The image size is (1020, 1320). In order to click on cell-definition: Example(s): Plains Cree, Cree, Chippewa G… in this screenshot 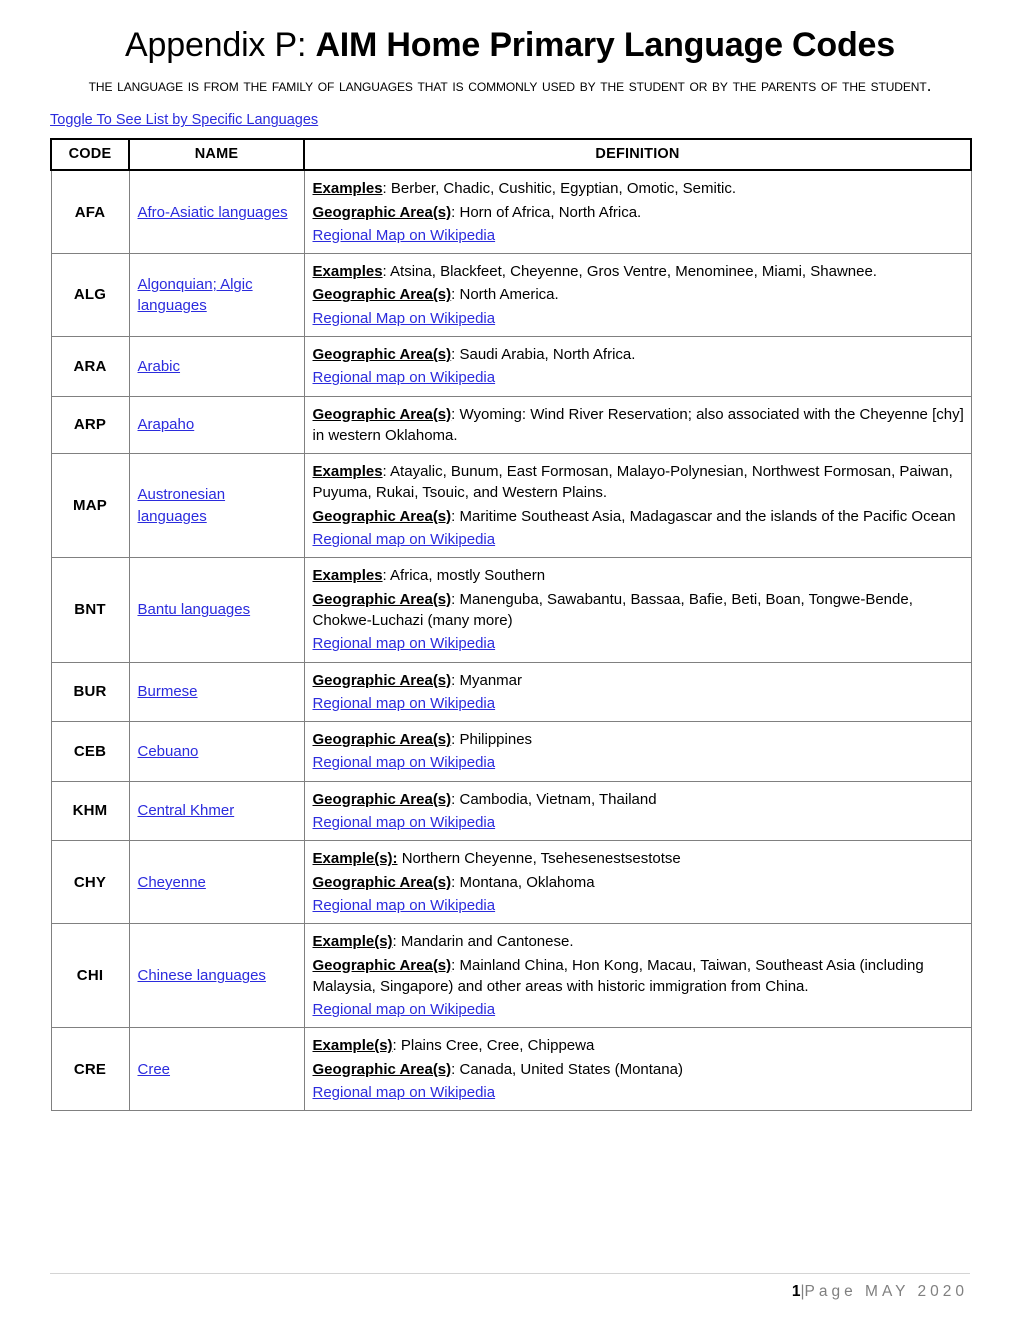, I will do `click(637, 1069)`.